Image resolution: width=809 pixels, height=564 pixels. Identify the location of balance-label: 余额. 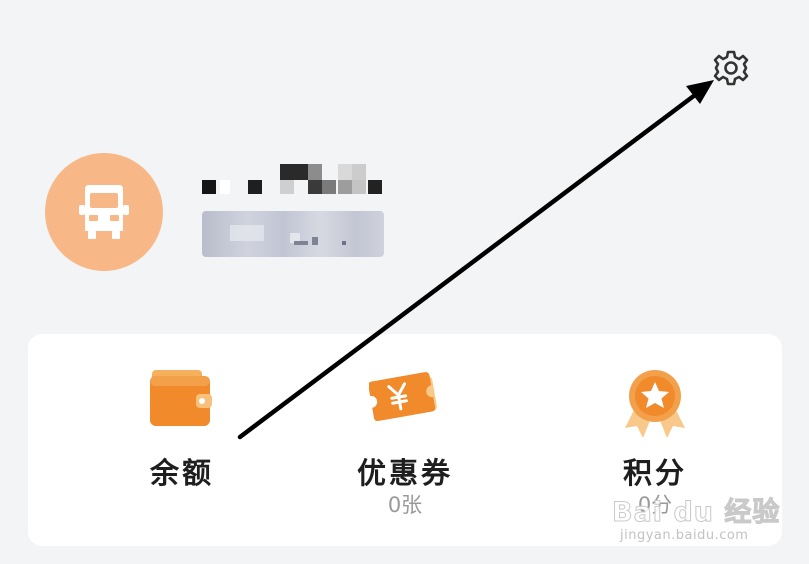
(181, 473).